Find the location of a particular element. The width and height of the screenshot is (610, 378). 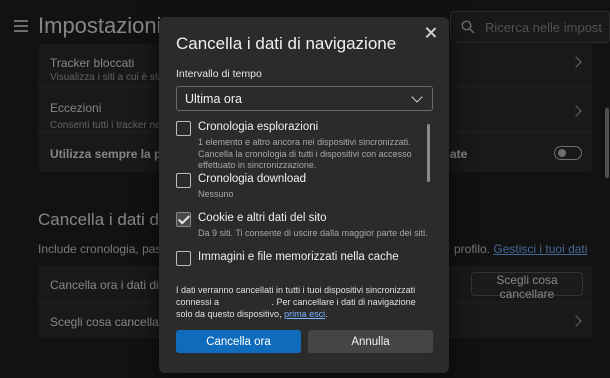

chevron-down-icon is located at coordinates (417, 97).